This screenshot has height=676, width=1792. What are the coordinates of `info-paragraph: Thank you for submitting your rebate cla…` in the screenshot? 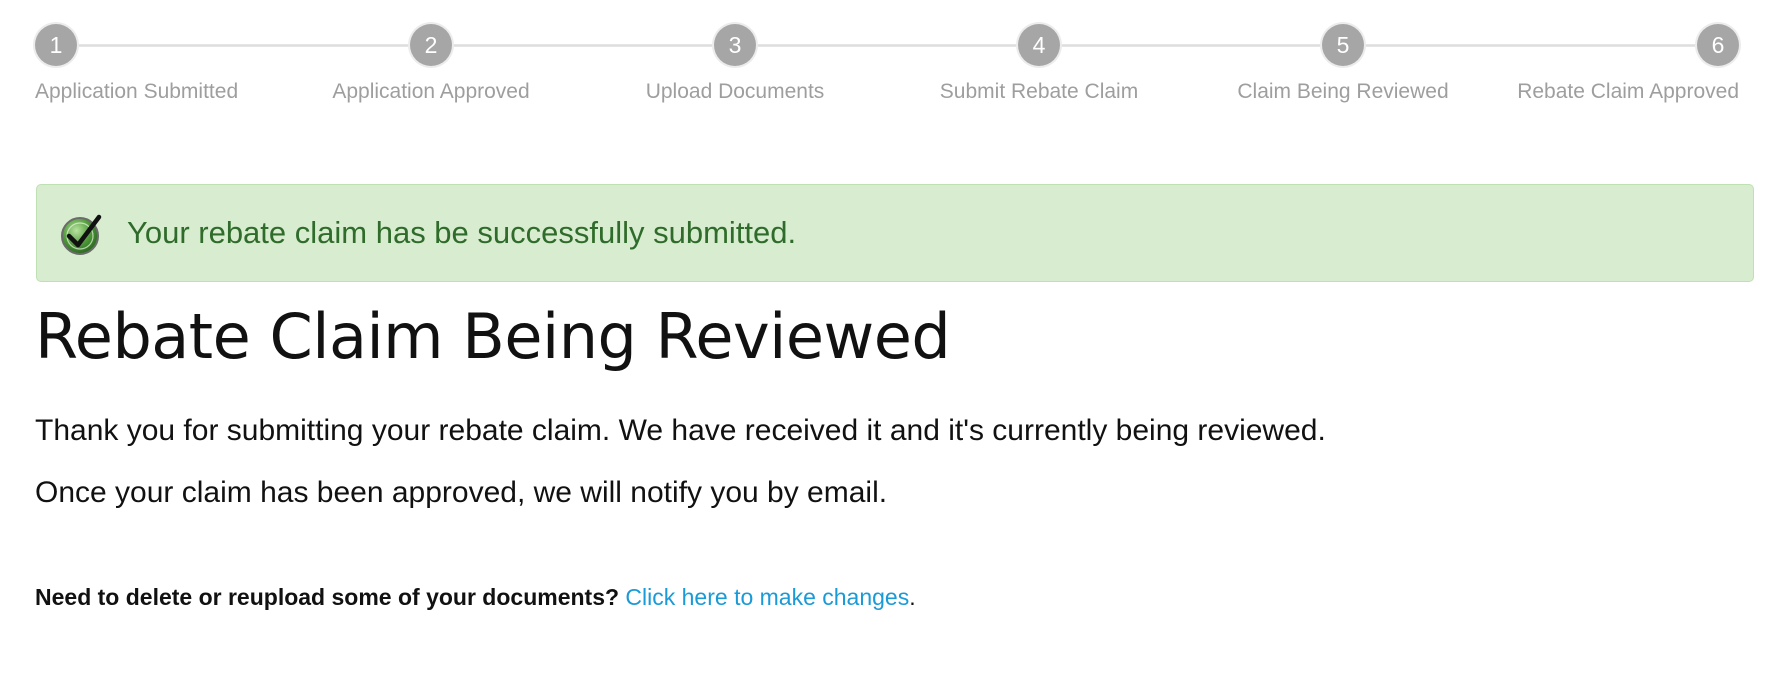 It's located at (680, 430).